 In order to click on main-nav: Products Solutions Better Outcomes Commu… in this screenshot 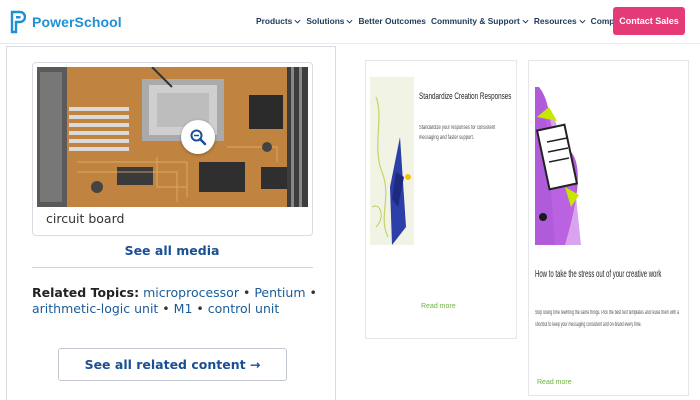, I will do `click(447, 21)`.